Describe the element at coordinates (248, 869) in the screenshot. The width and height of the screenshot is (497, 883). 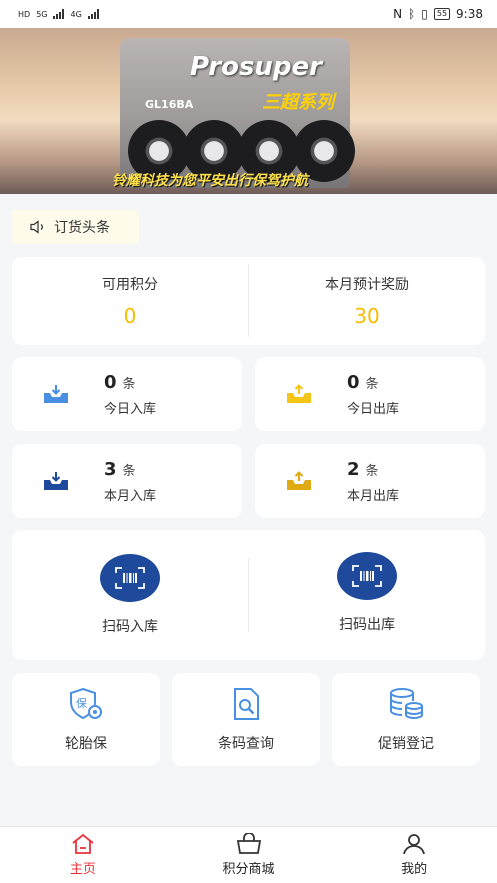
I see `tab-points-mall-label: 积分商城` at that location.